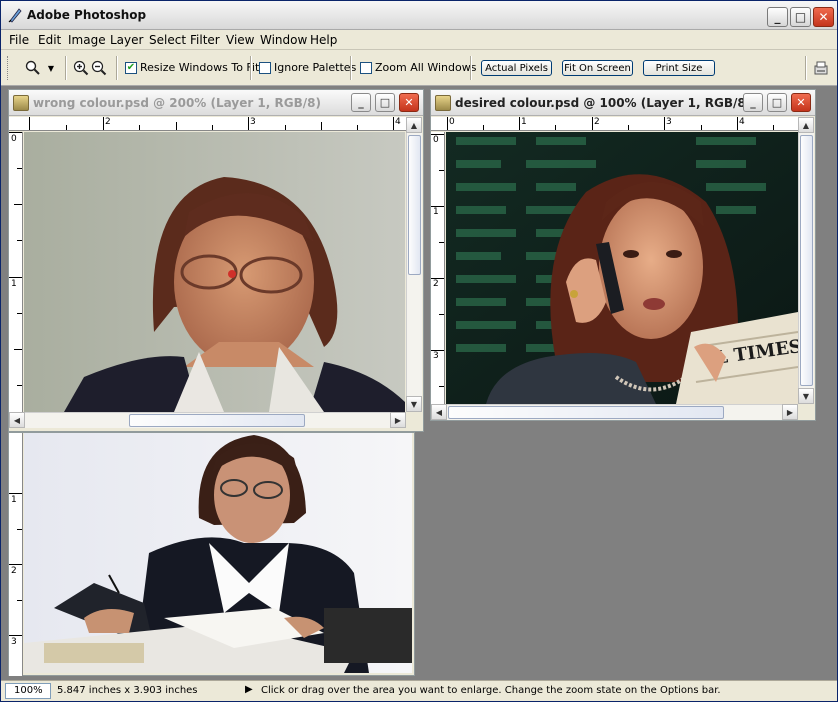  What do you see at coordinates (821, 68) in the screenshot?
I see `palette-well-icon` at bounding box center [821, 68].